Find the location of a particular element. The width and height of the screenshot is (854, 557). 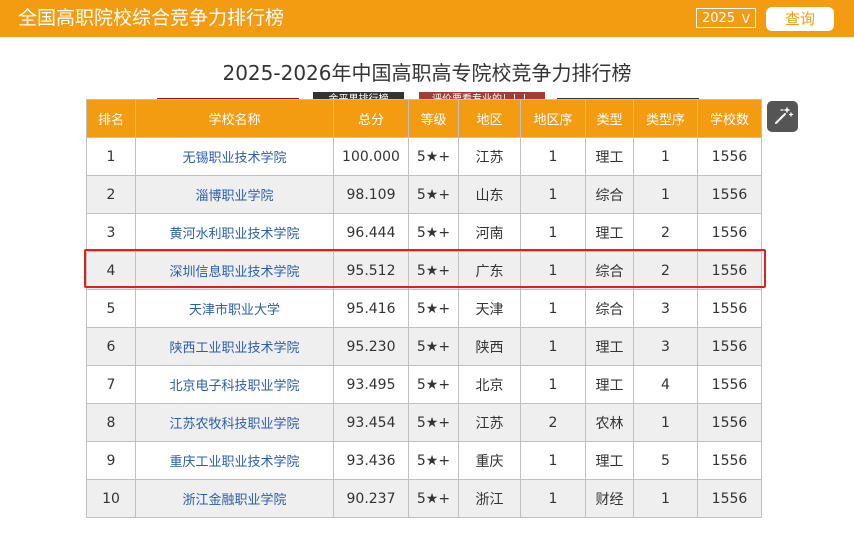

school-name-link: 无锡职业技术学院 is located at coordinates (234, 156).